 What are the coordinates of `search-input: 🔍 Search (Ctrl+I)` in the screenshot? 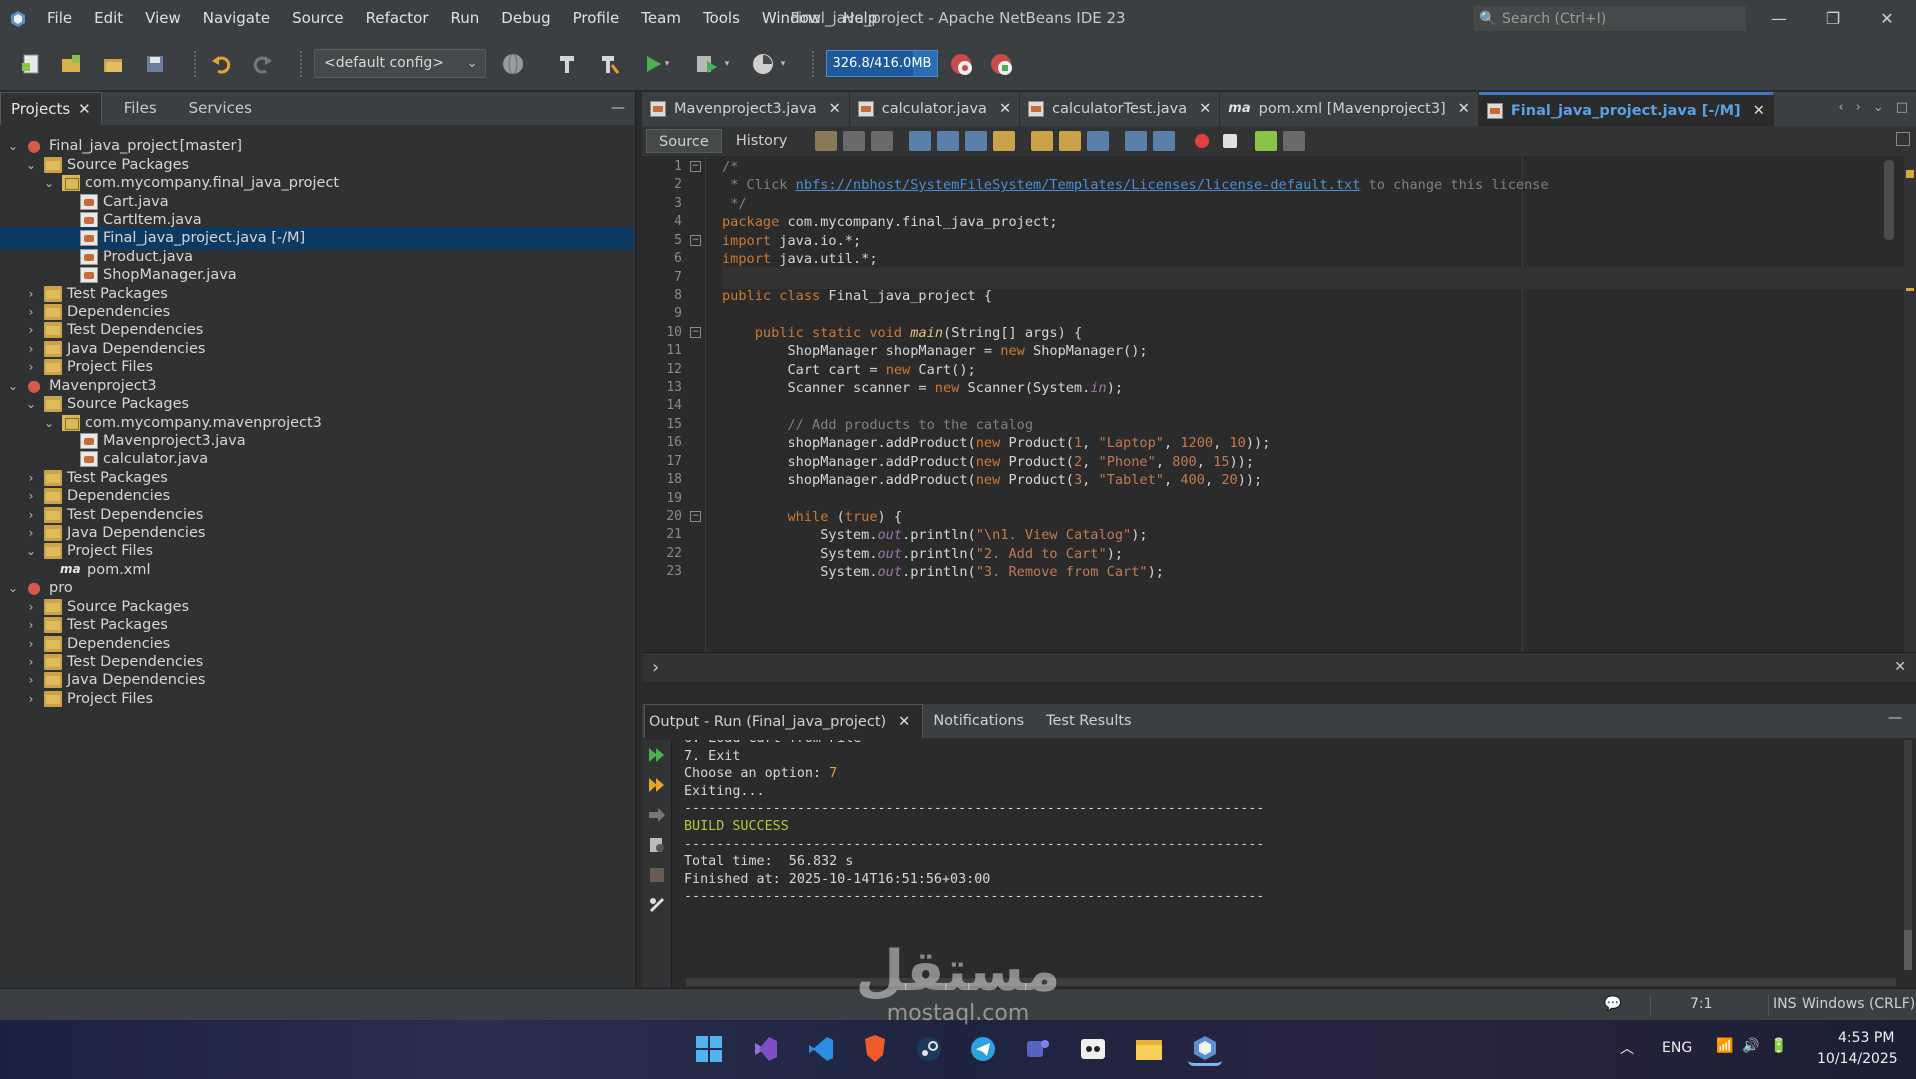 It's located at (1610, 18).